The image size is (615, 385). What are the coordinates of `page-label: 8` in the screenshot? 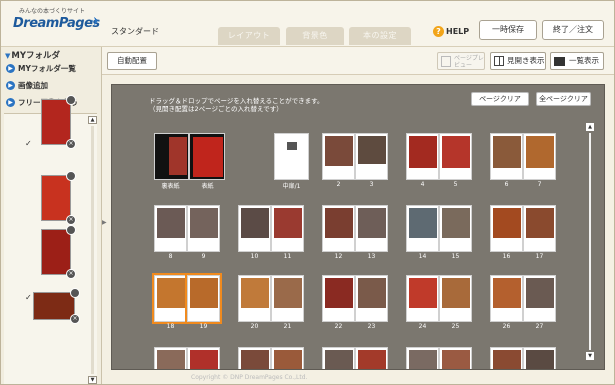 It's located at (170, 256).